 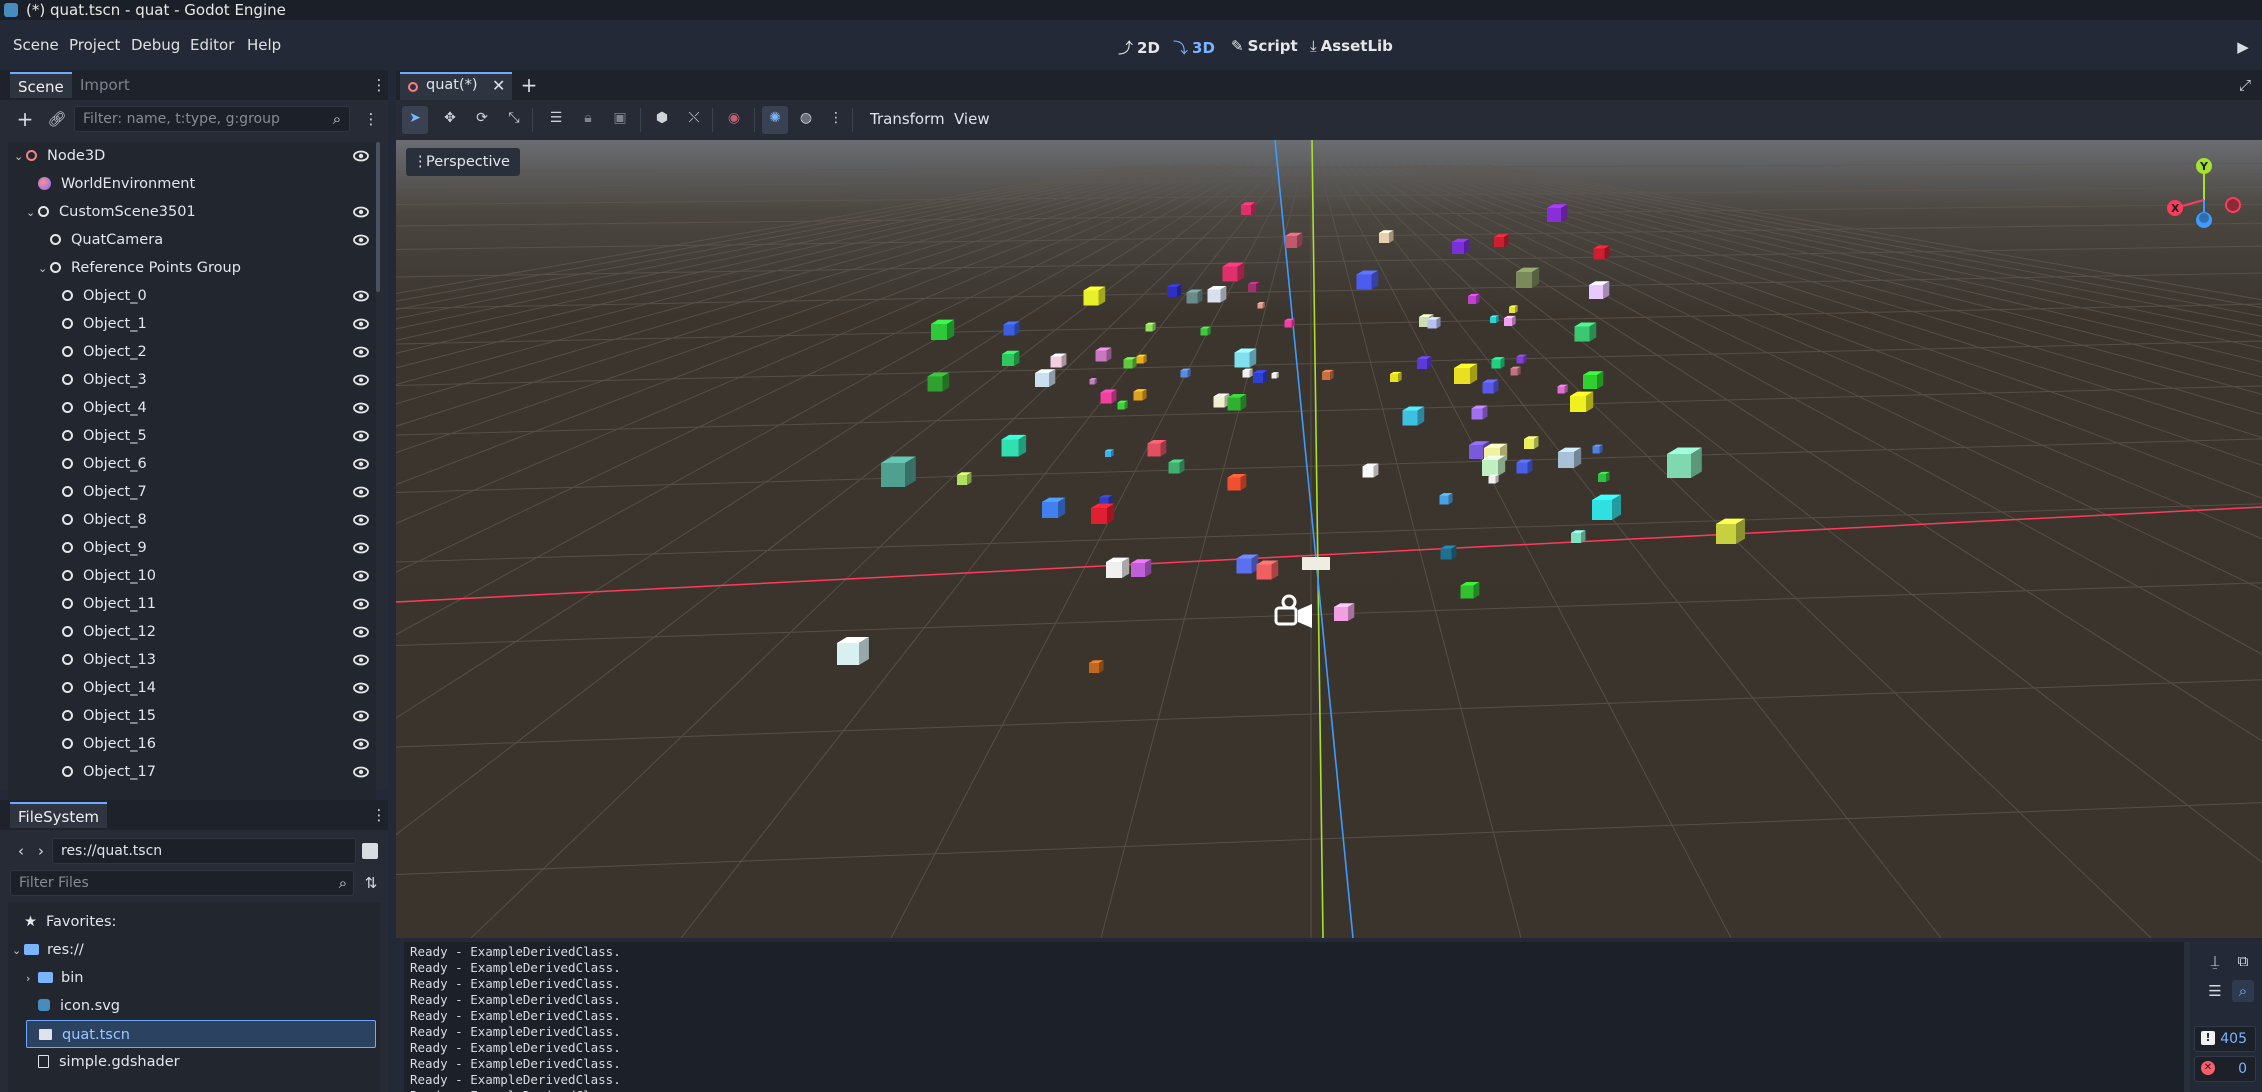 What do you see at coordinates (264, 45) in the screenshot?
I see `menu-help: Help` at bounding box center [264, 45].